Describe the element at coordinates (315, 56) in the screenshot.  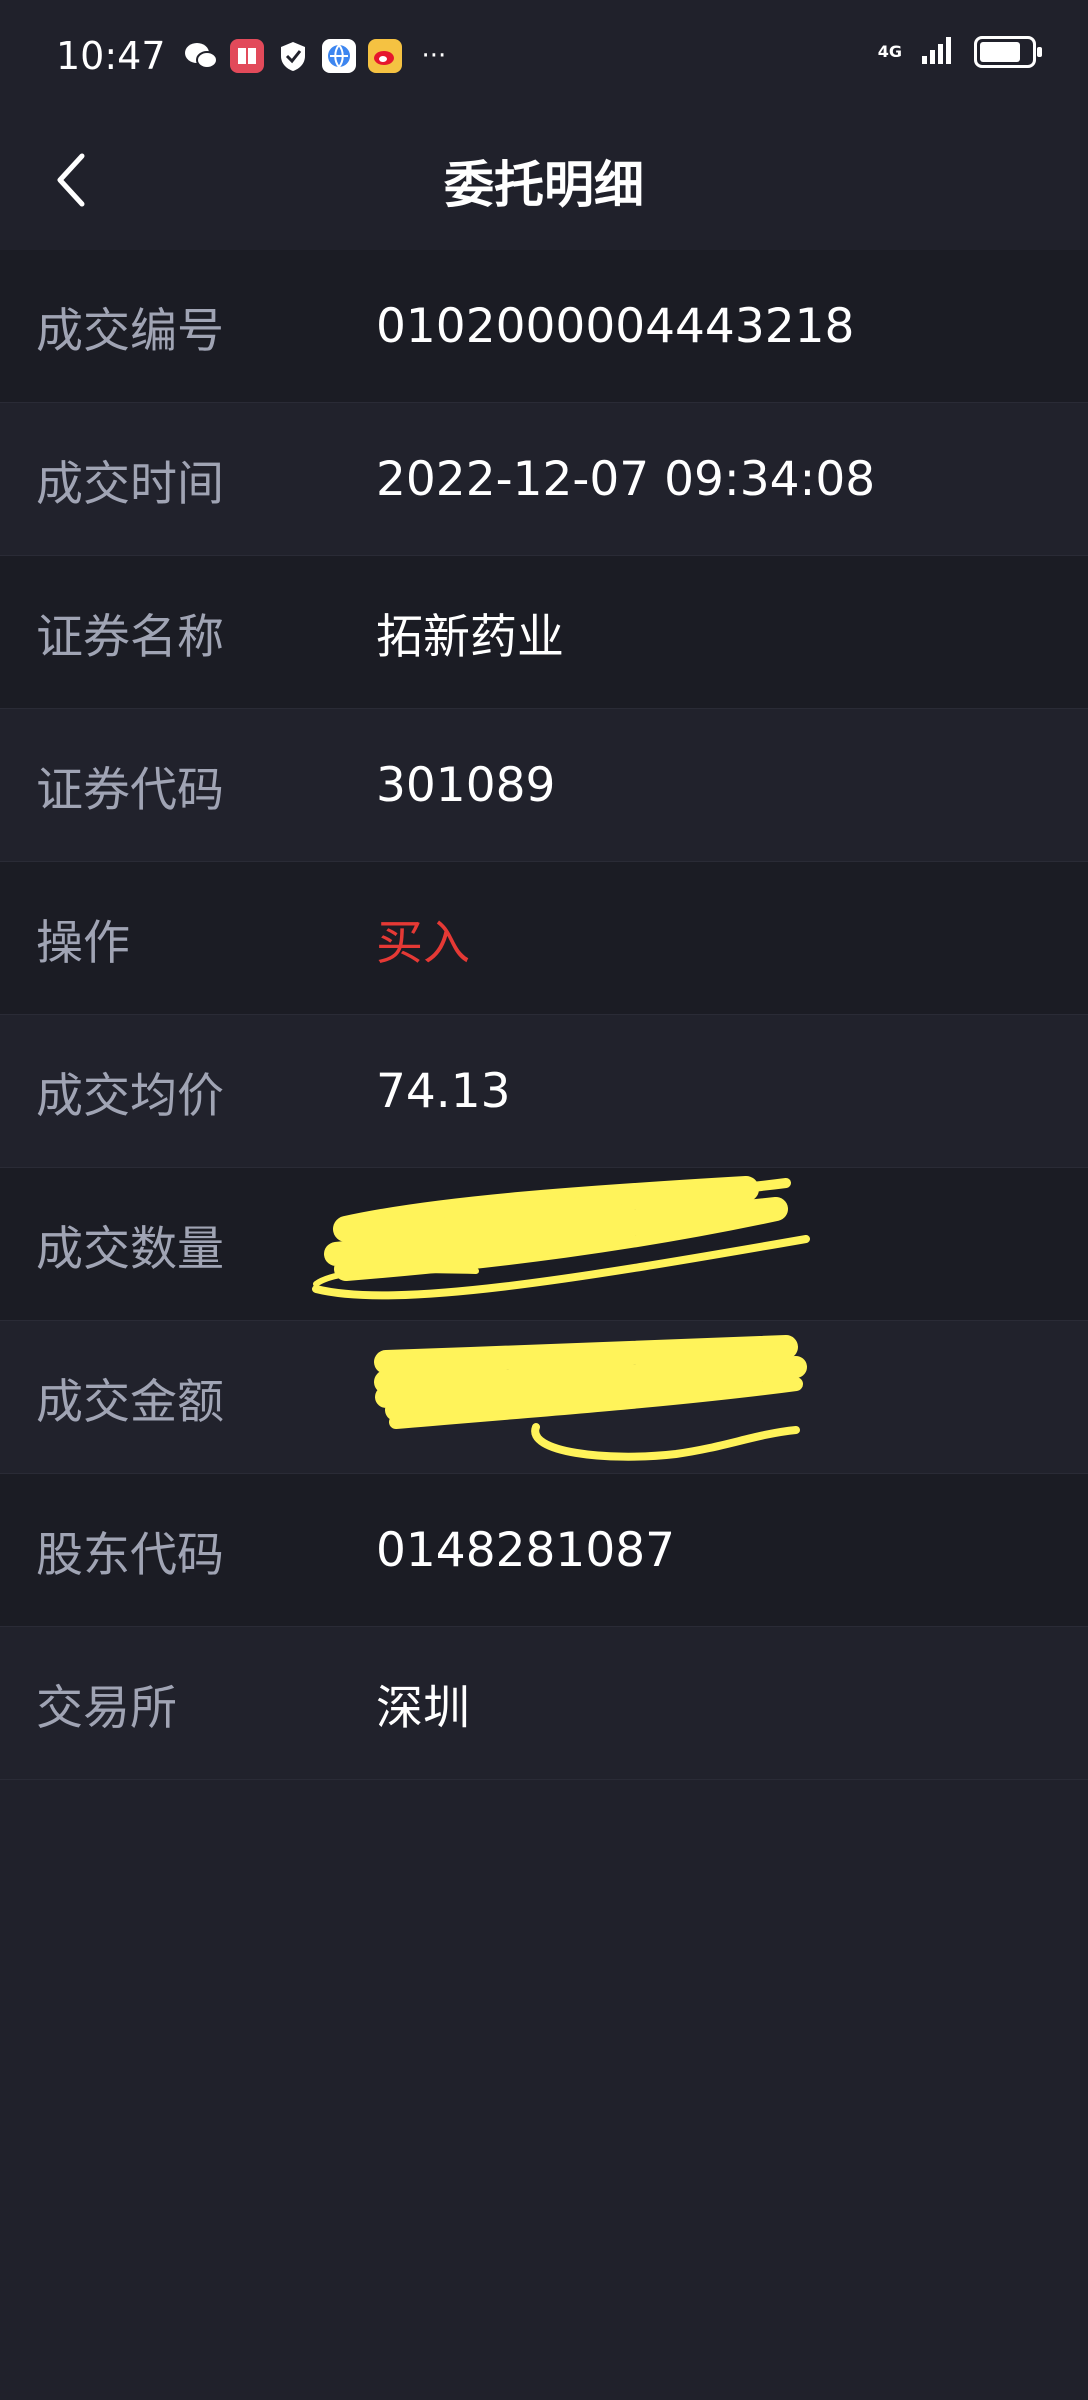
I see `notification-icons: ···` at that location.